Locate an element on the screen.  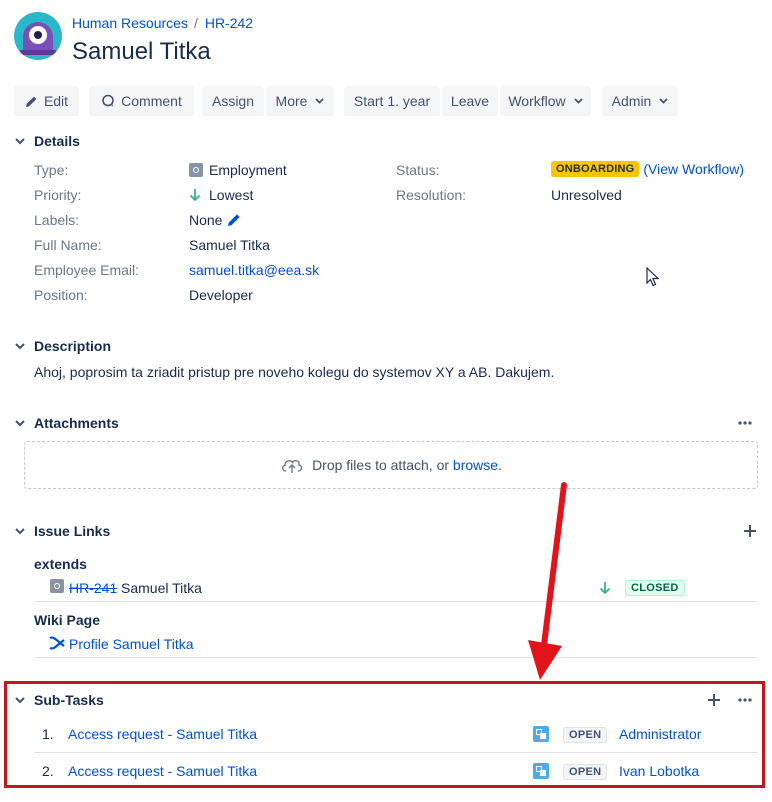
wiki-page-link: Profile Samuel Titka is located at coordinates (131, 644).